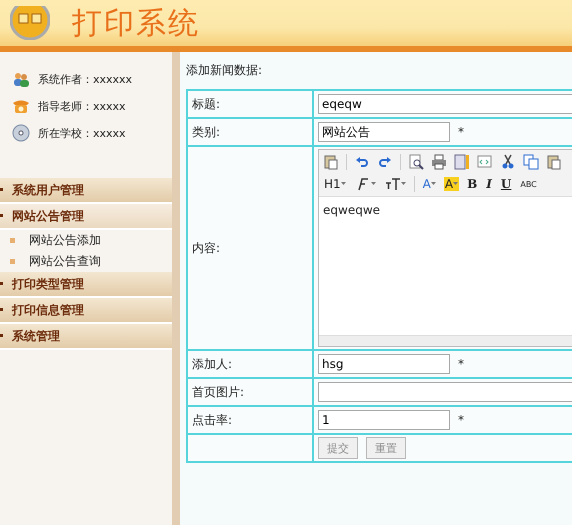 Image resolution: width=572 pixels, height=525 pixels. What do you see at coordinates (86, 311) in the screenshot?
I see `menu-group: 打印信息管理` at bounding box center [86, 311].